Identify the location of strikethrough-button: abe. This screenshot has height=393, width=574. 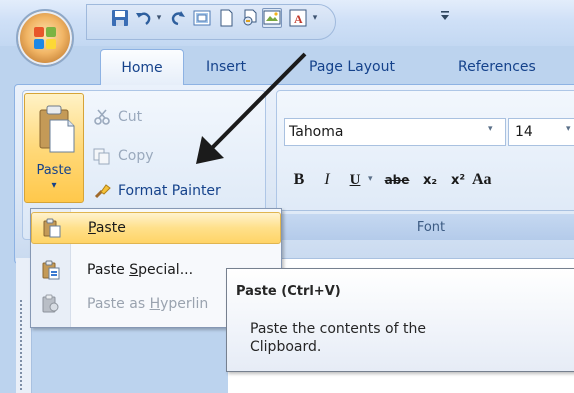
(397, 180).